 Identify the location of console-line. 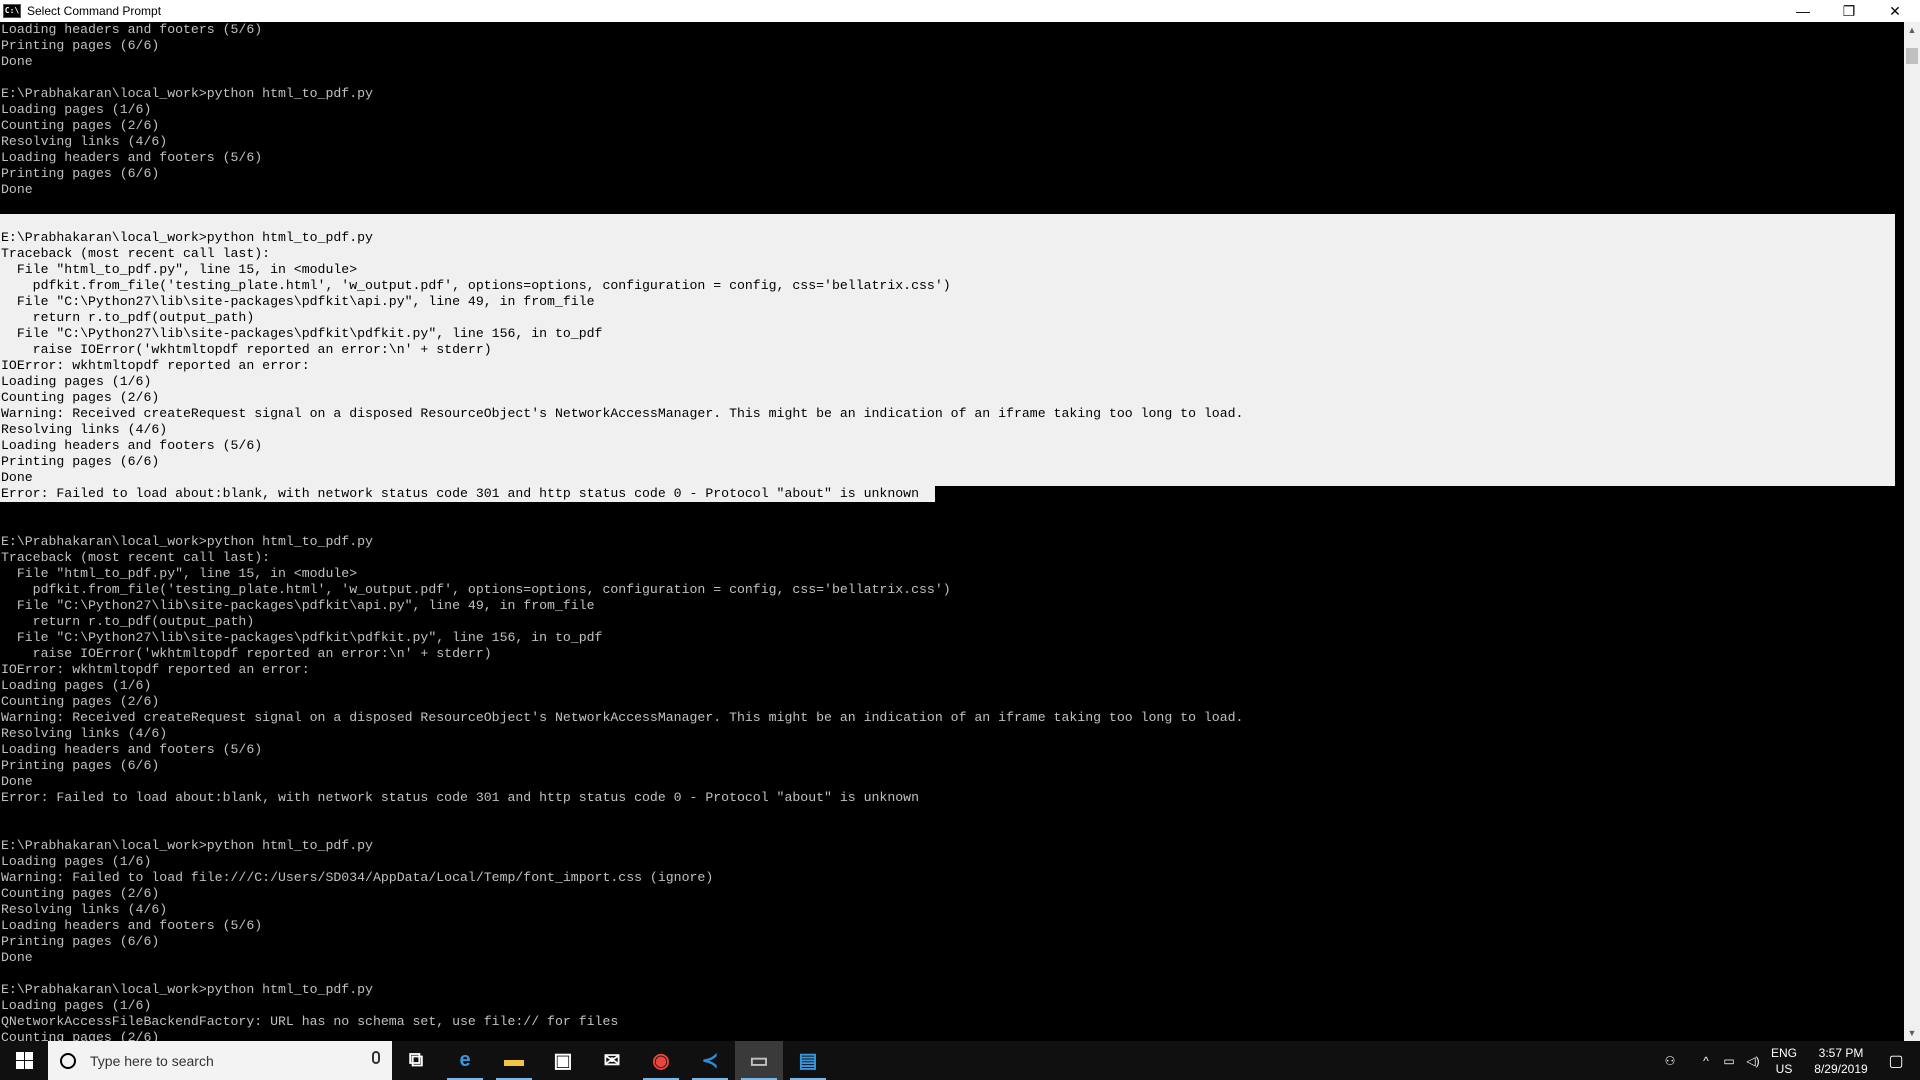
(947, 222).